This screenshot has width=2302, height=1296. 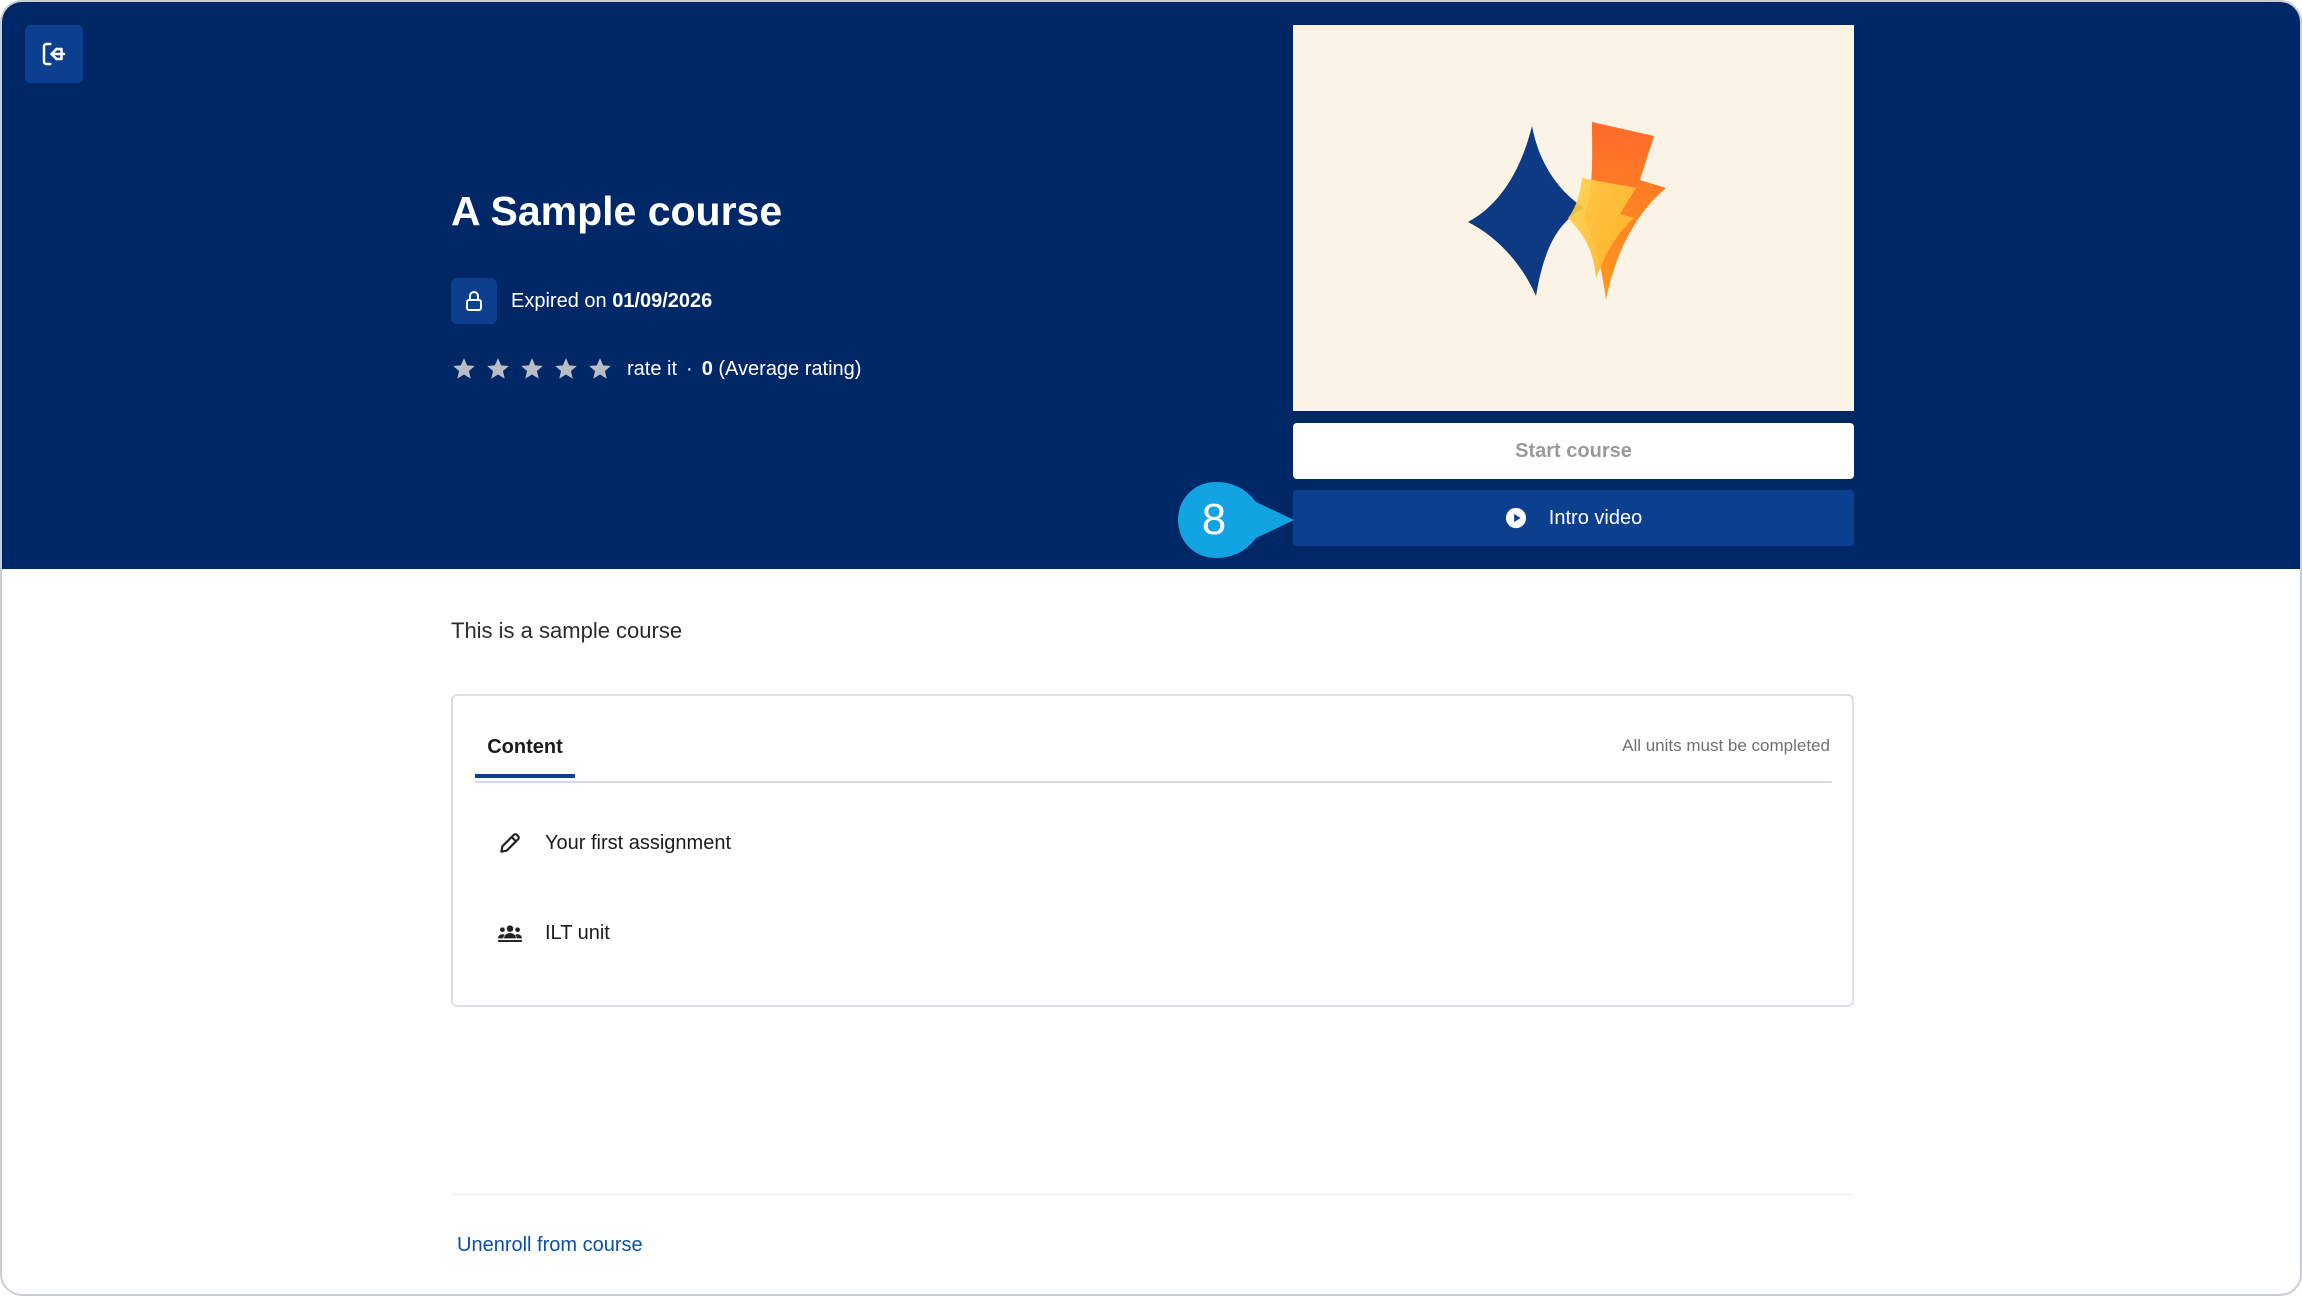 I want to click on course-title: A Sample course, so click(x=617, y=211).